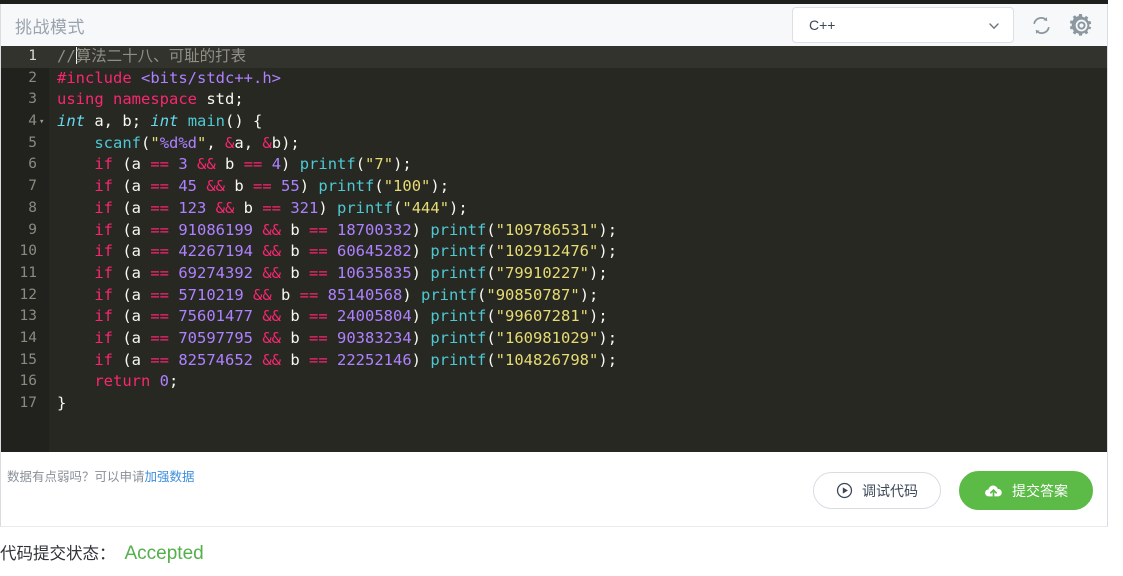  I want to click on cond-b: 10635835, so click(374, 272).